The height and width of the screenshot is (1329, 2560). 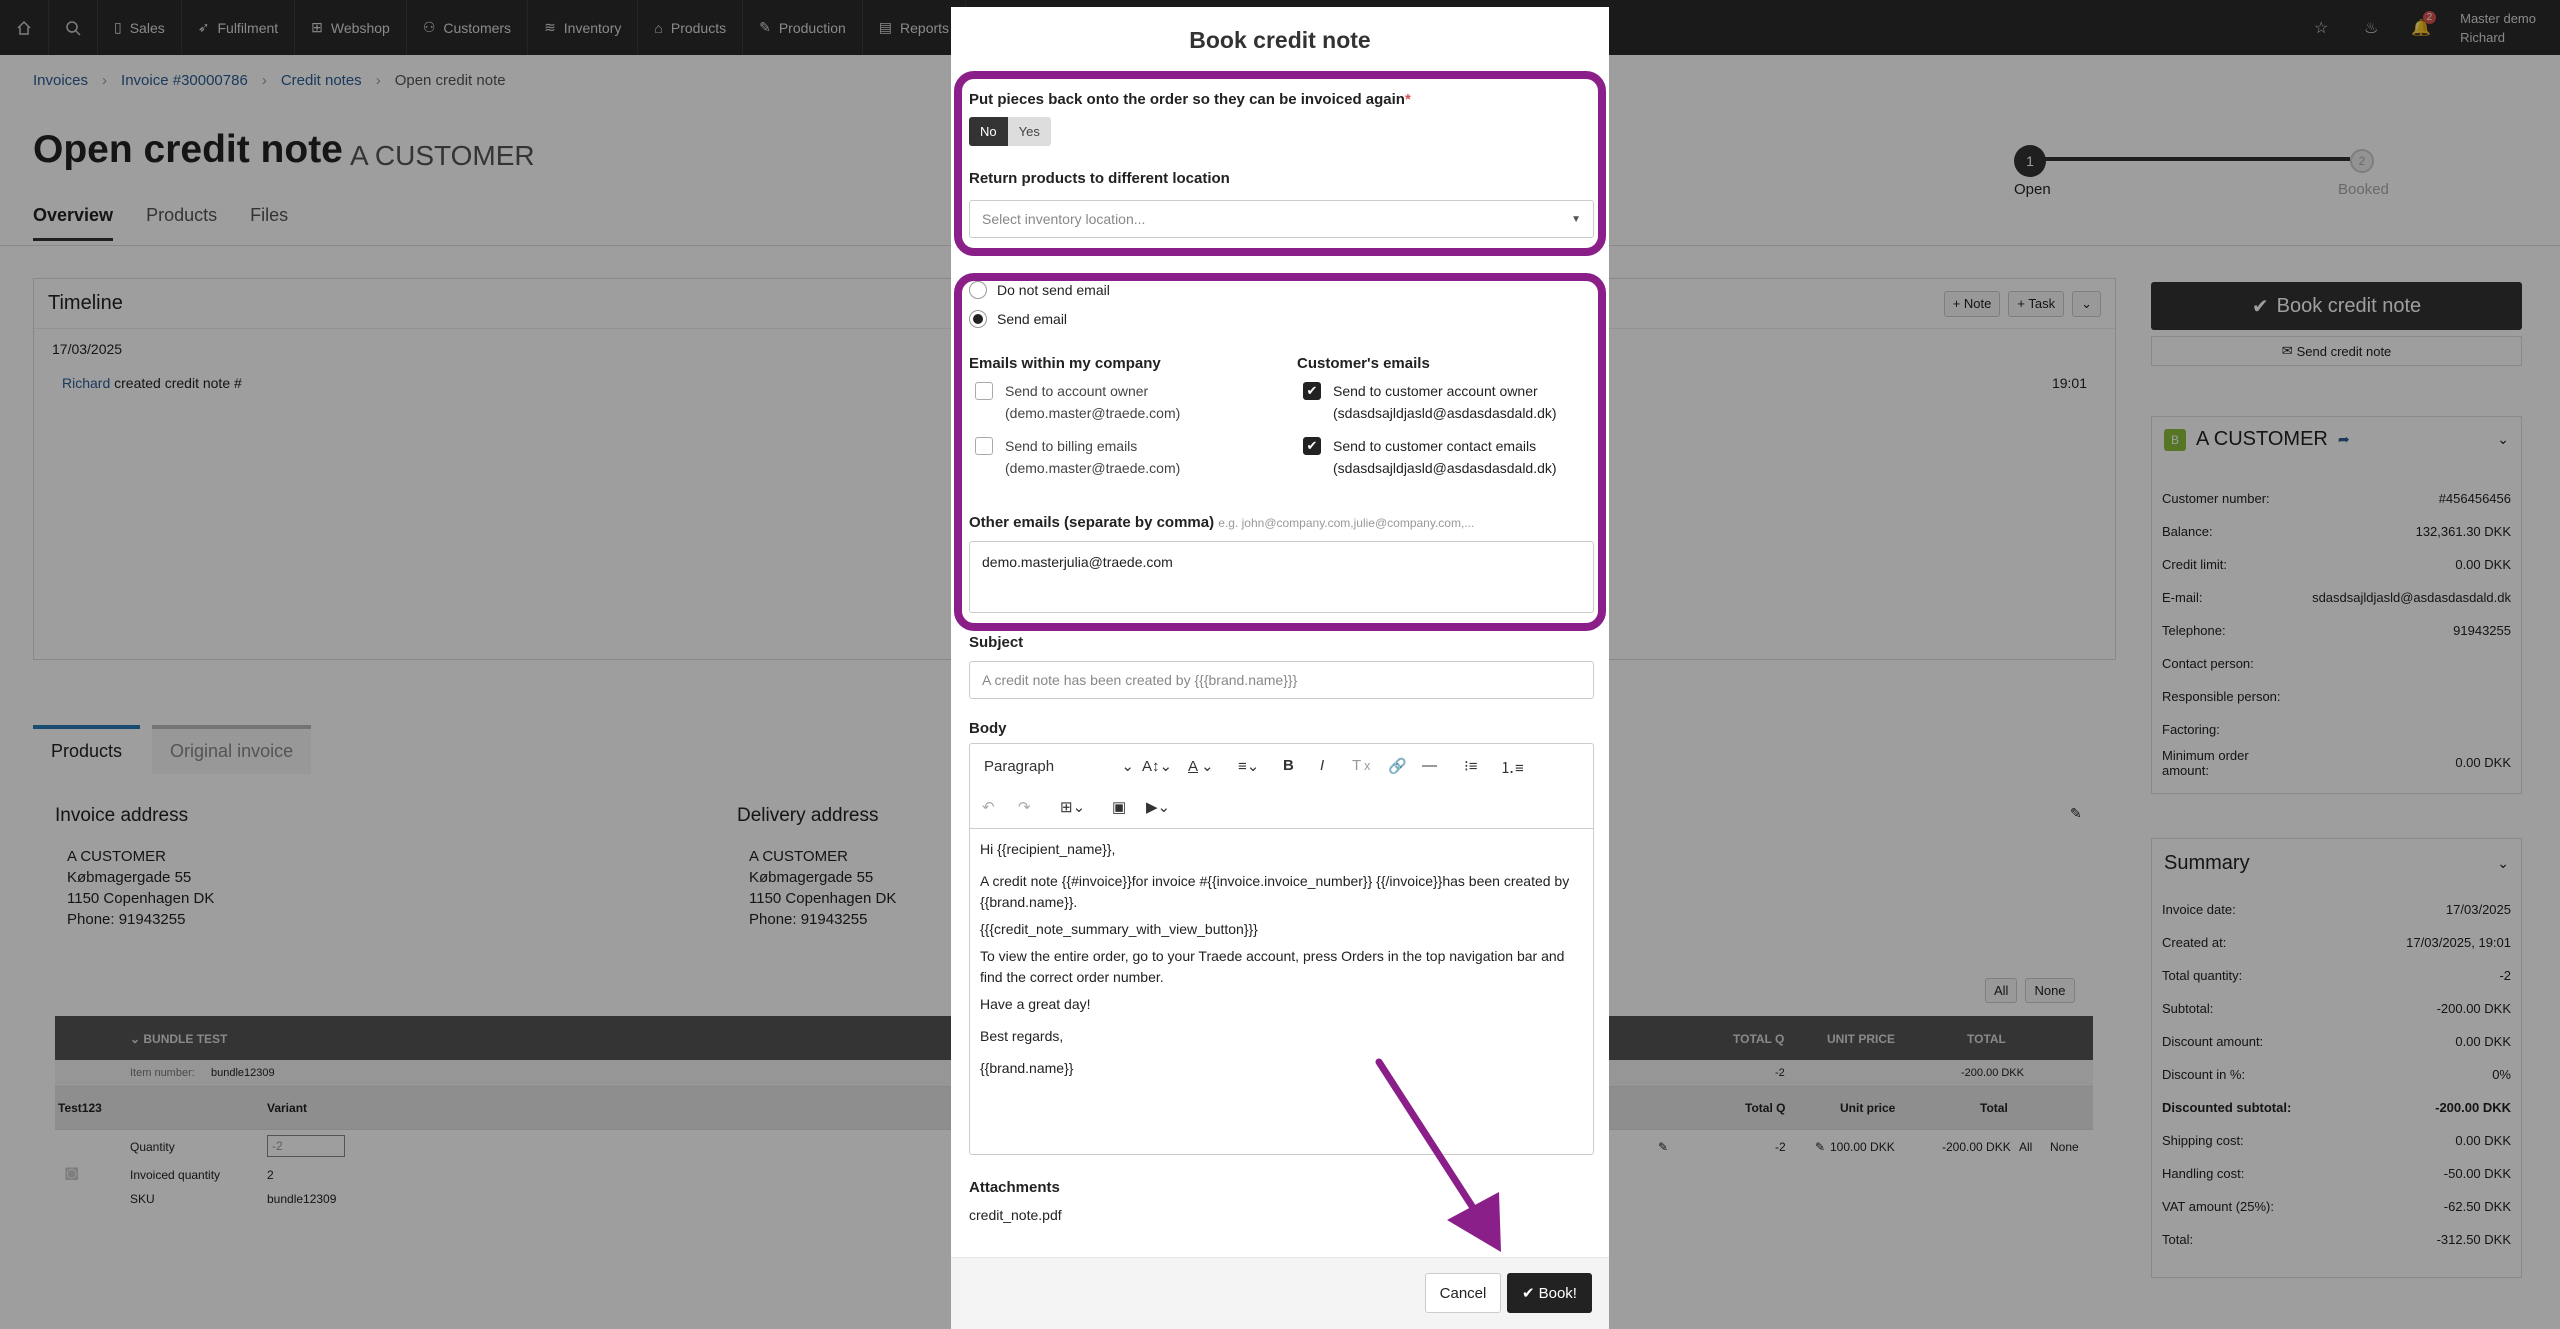 I want to click on radio-do-not-send: Do not send email, so click(x=1039, y=290).